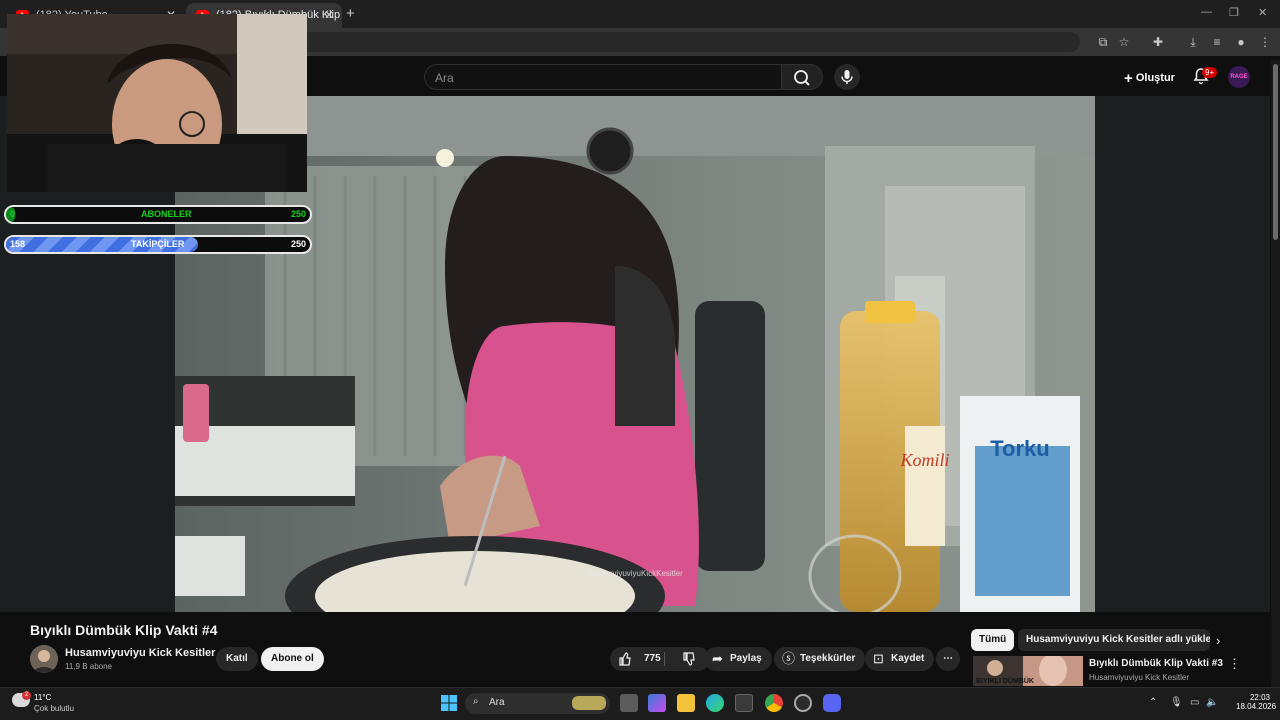  Describe the element at coordinates (603, 77) in the screenshot. I see `search-input: Ara` at that location.